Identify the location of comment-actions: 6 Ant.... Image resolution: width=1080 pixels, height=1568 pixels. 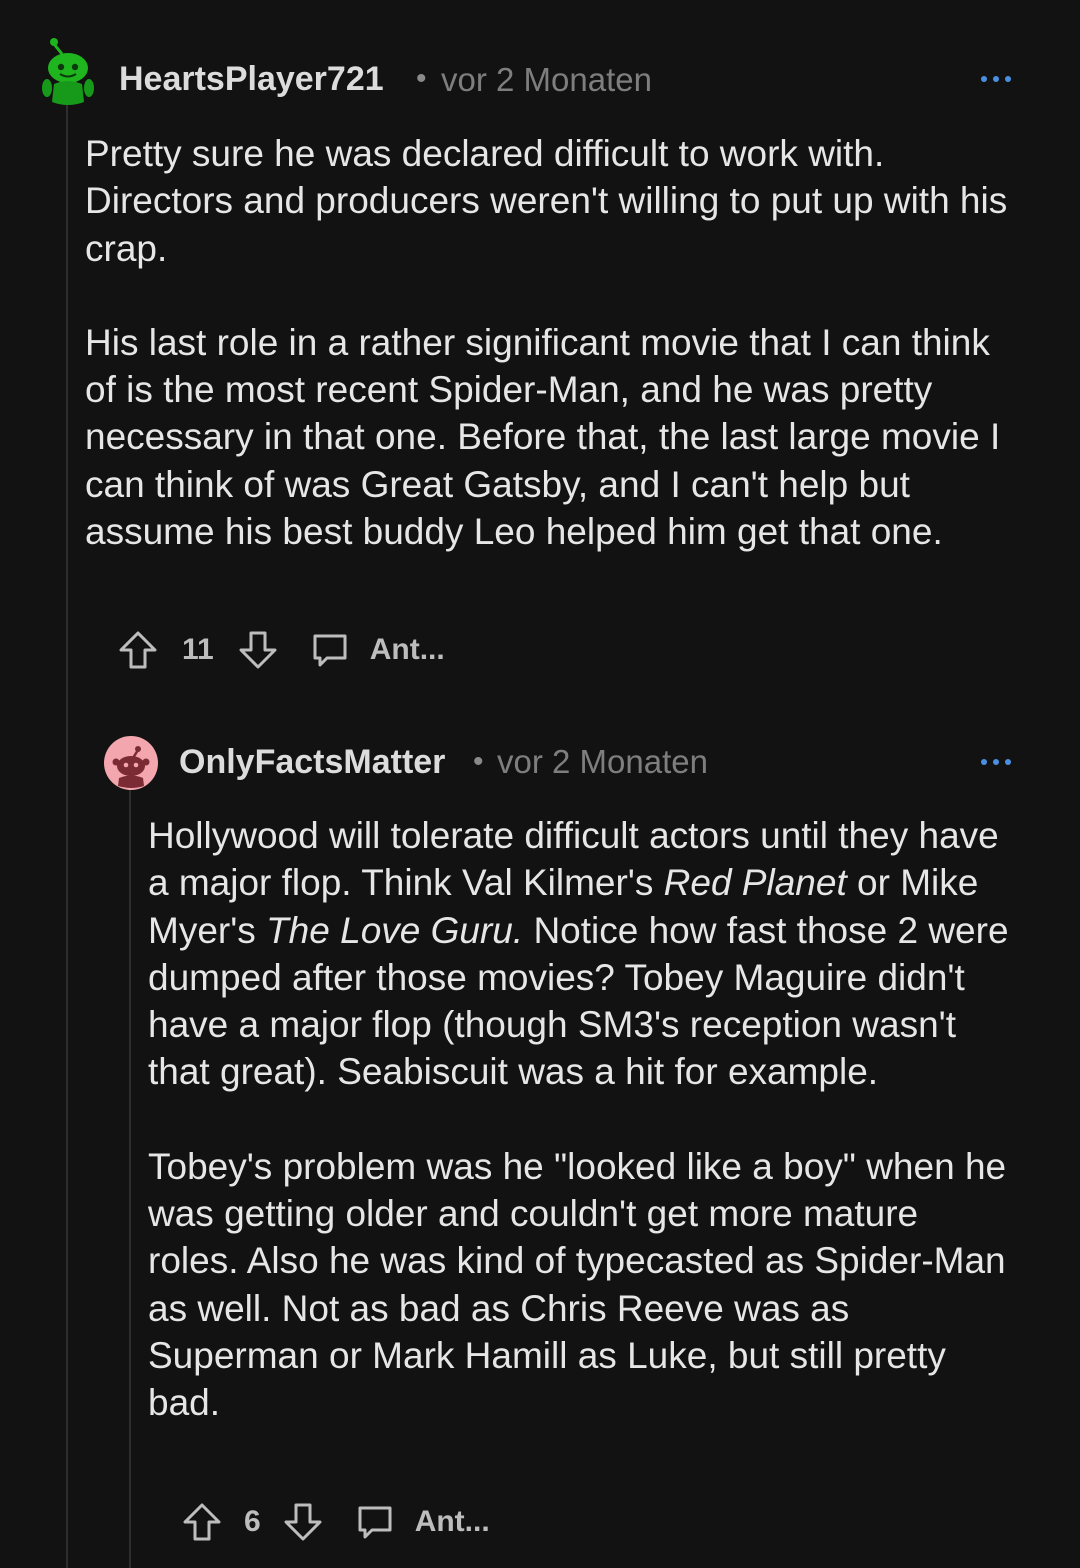
(336, 1522).